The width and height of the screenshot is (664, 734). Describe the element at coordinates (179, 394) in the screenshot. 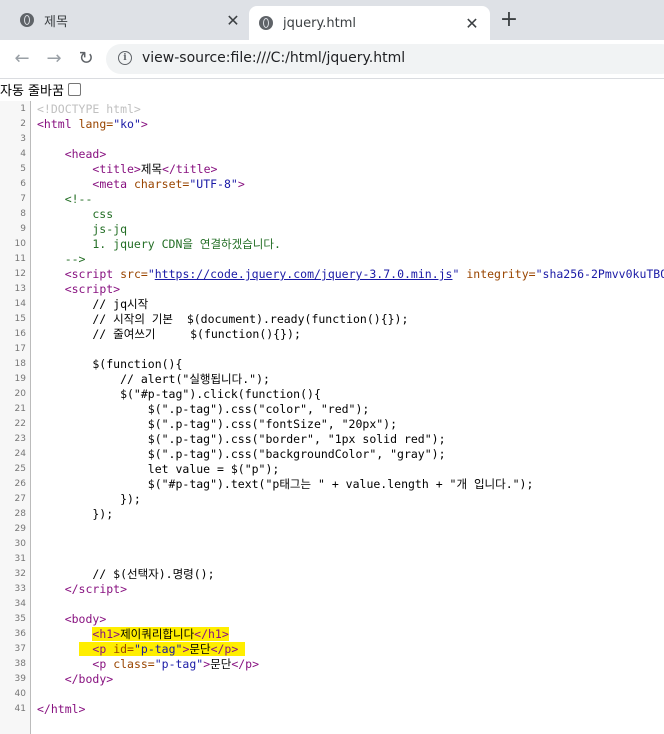

I see `source-code: $("#p-tag").click(function(){` at that location.